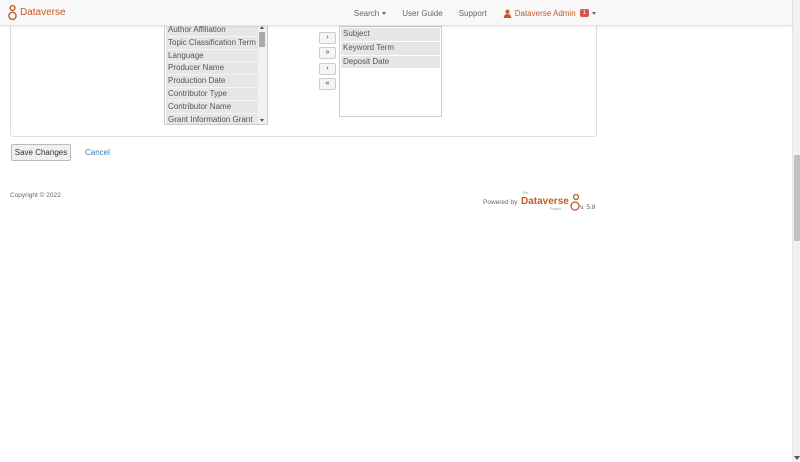 The width and height of the screenshot is (800, 462). I want to click on list-scrollbar, so click(262, 74).